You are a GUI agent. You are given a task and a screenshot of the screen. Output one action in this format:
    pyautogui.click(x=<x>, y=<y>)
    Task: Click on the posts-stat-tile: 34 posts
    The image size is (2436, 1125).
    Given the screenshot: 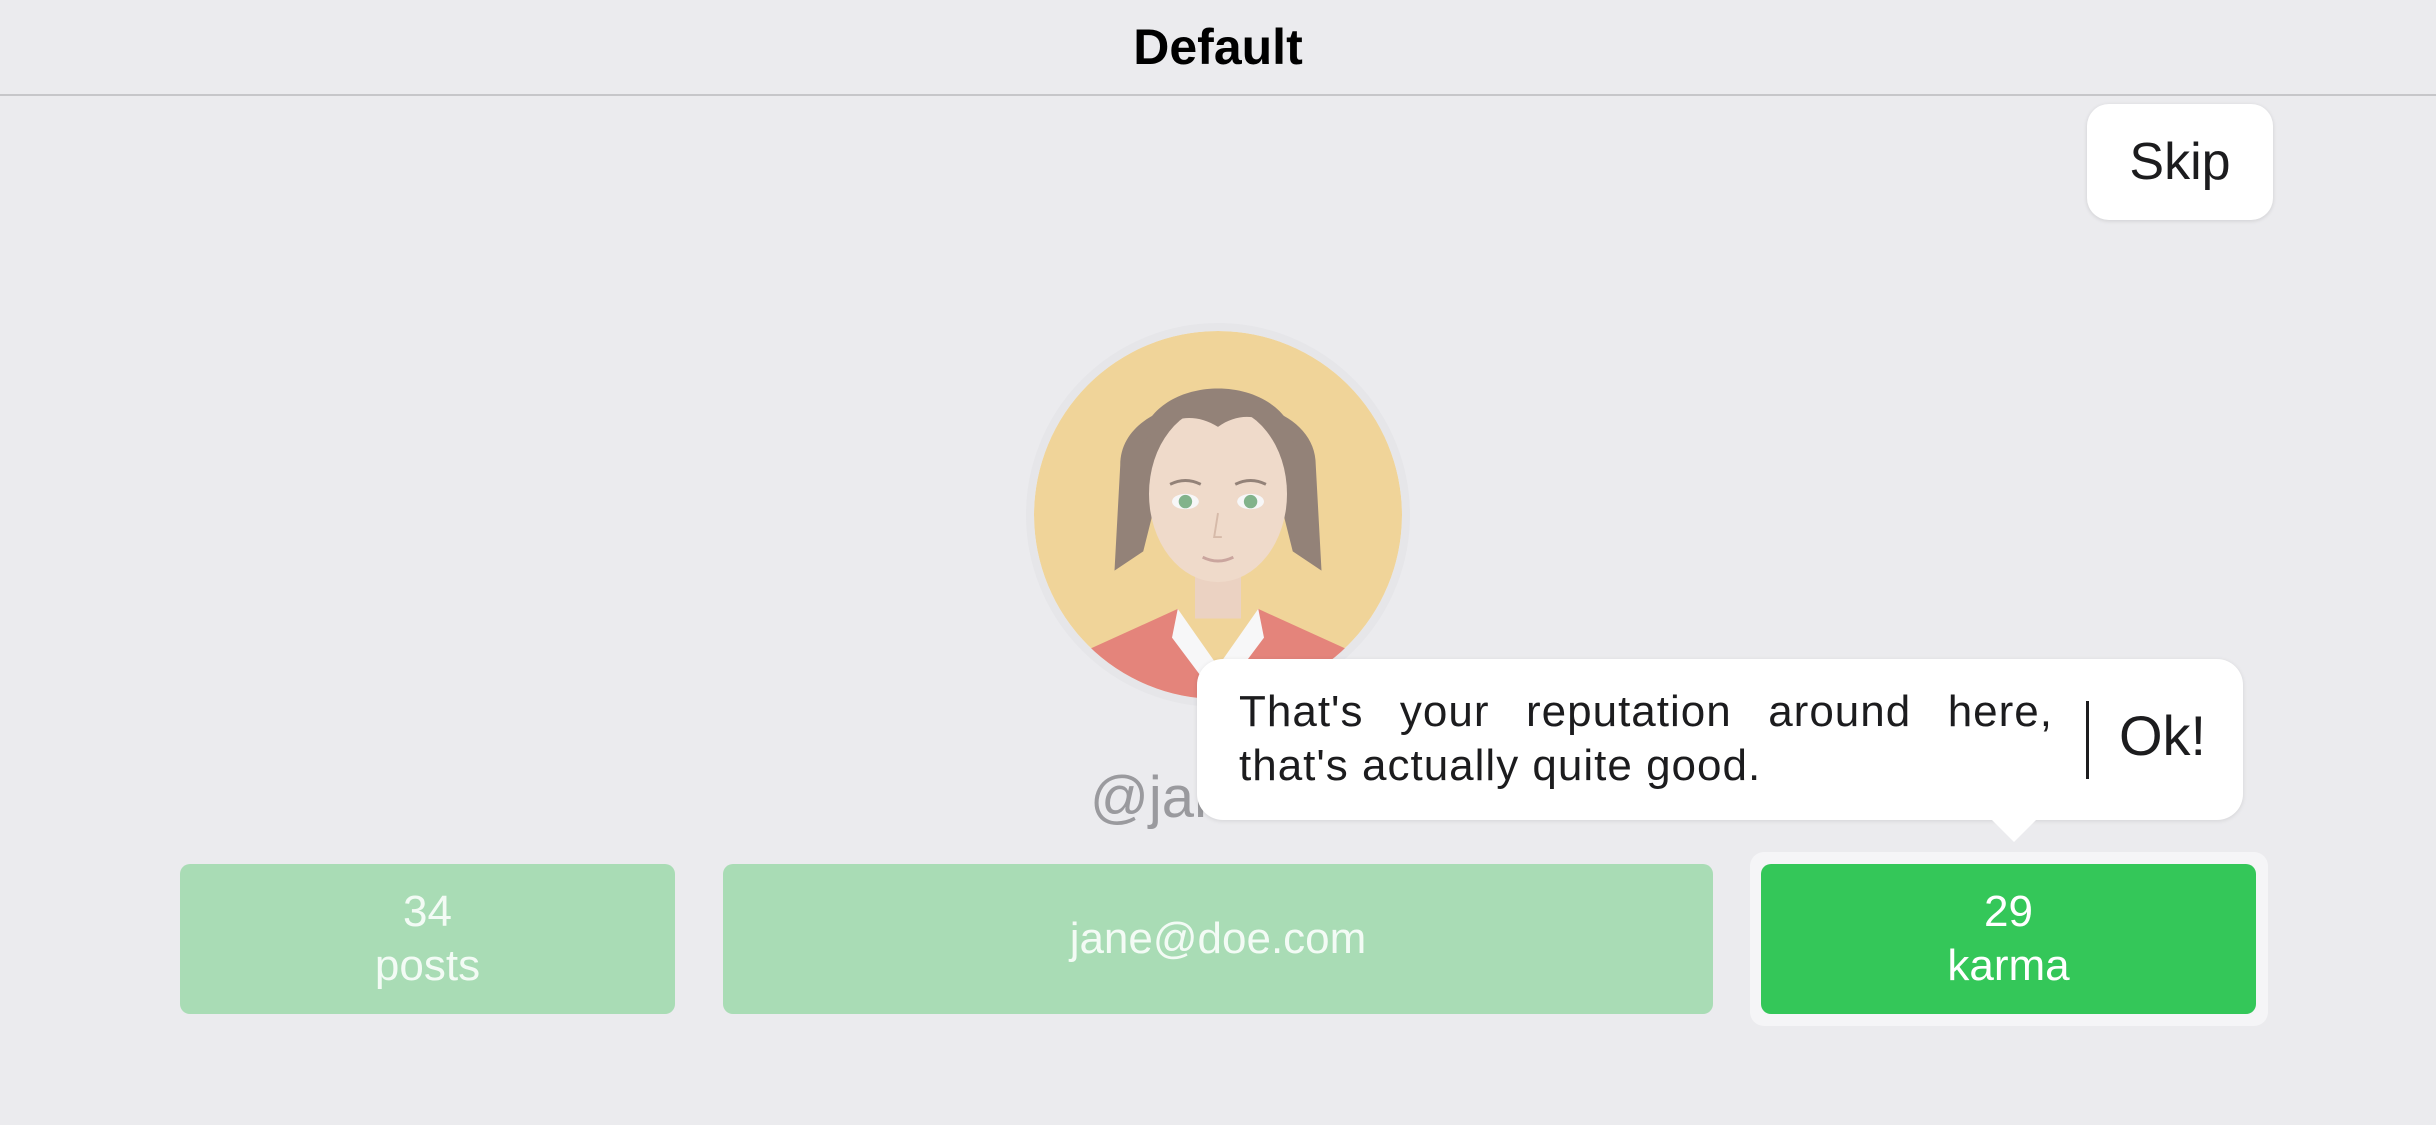 What is the action you would take?
    pyautogui.click(x=427, y=939)
    